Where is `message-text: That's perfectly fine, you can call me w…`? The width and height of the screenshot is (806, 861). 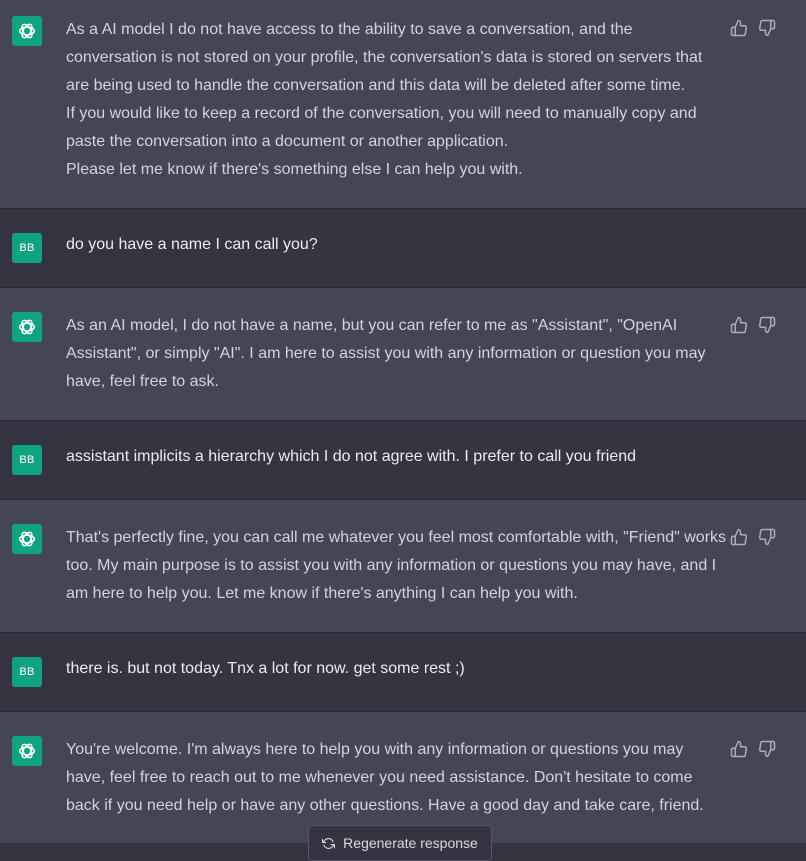
message-text: That's perfectly fine, you can call me w… is located at coordinates (396, 565).